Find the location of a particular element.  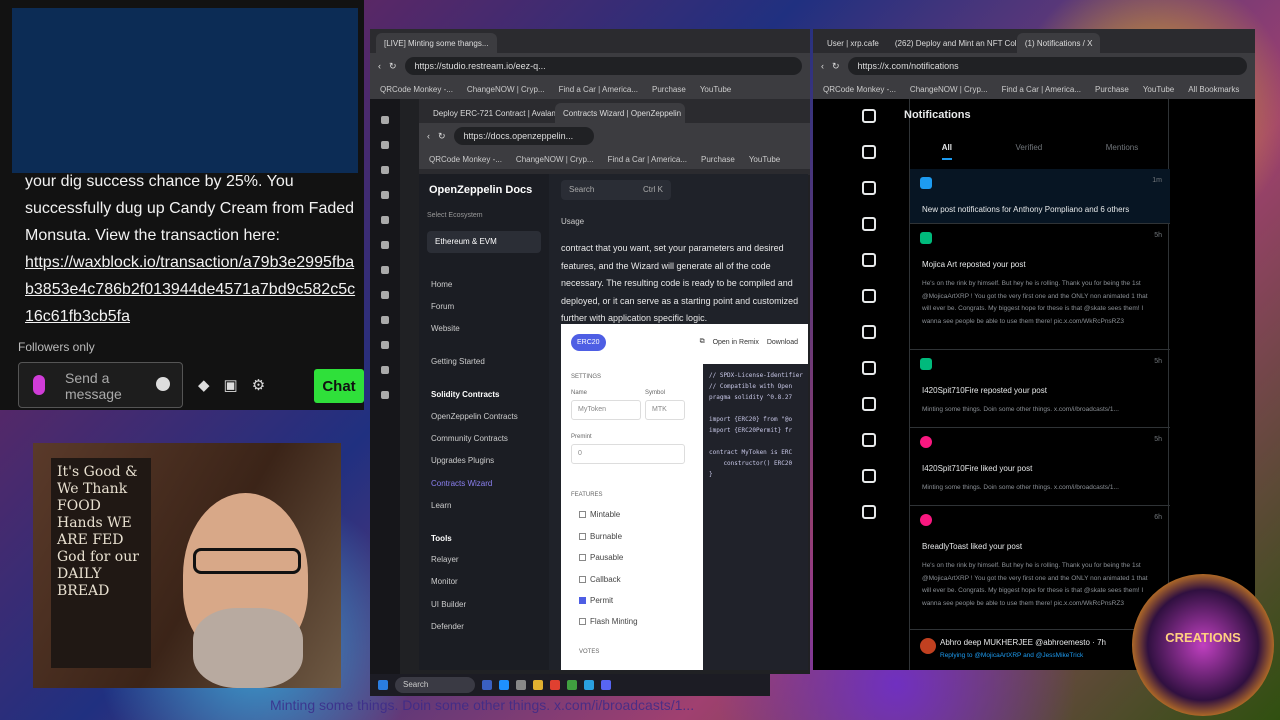

feature-callback: Callback is located at coordinates (600, 579).